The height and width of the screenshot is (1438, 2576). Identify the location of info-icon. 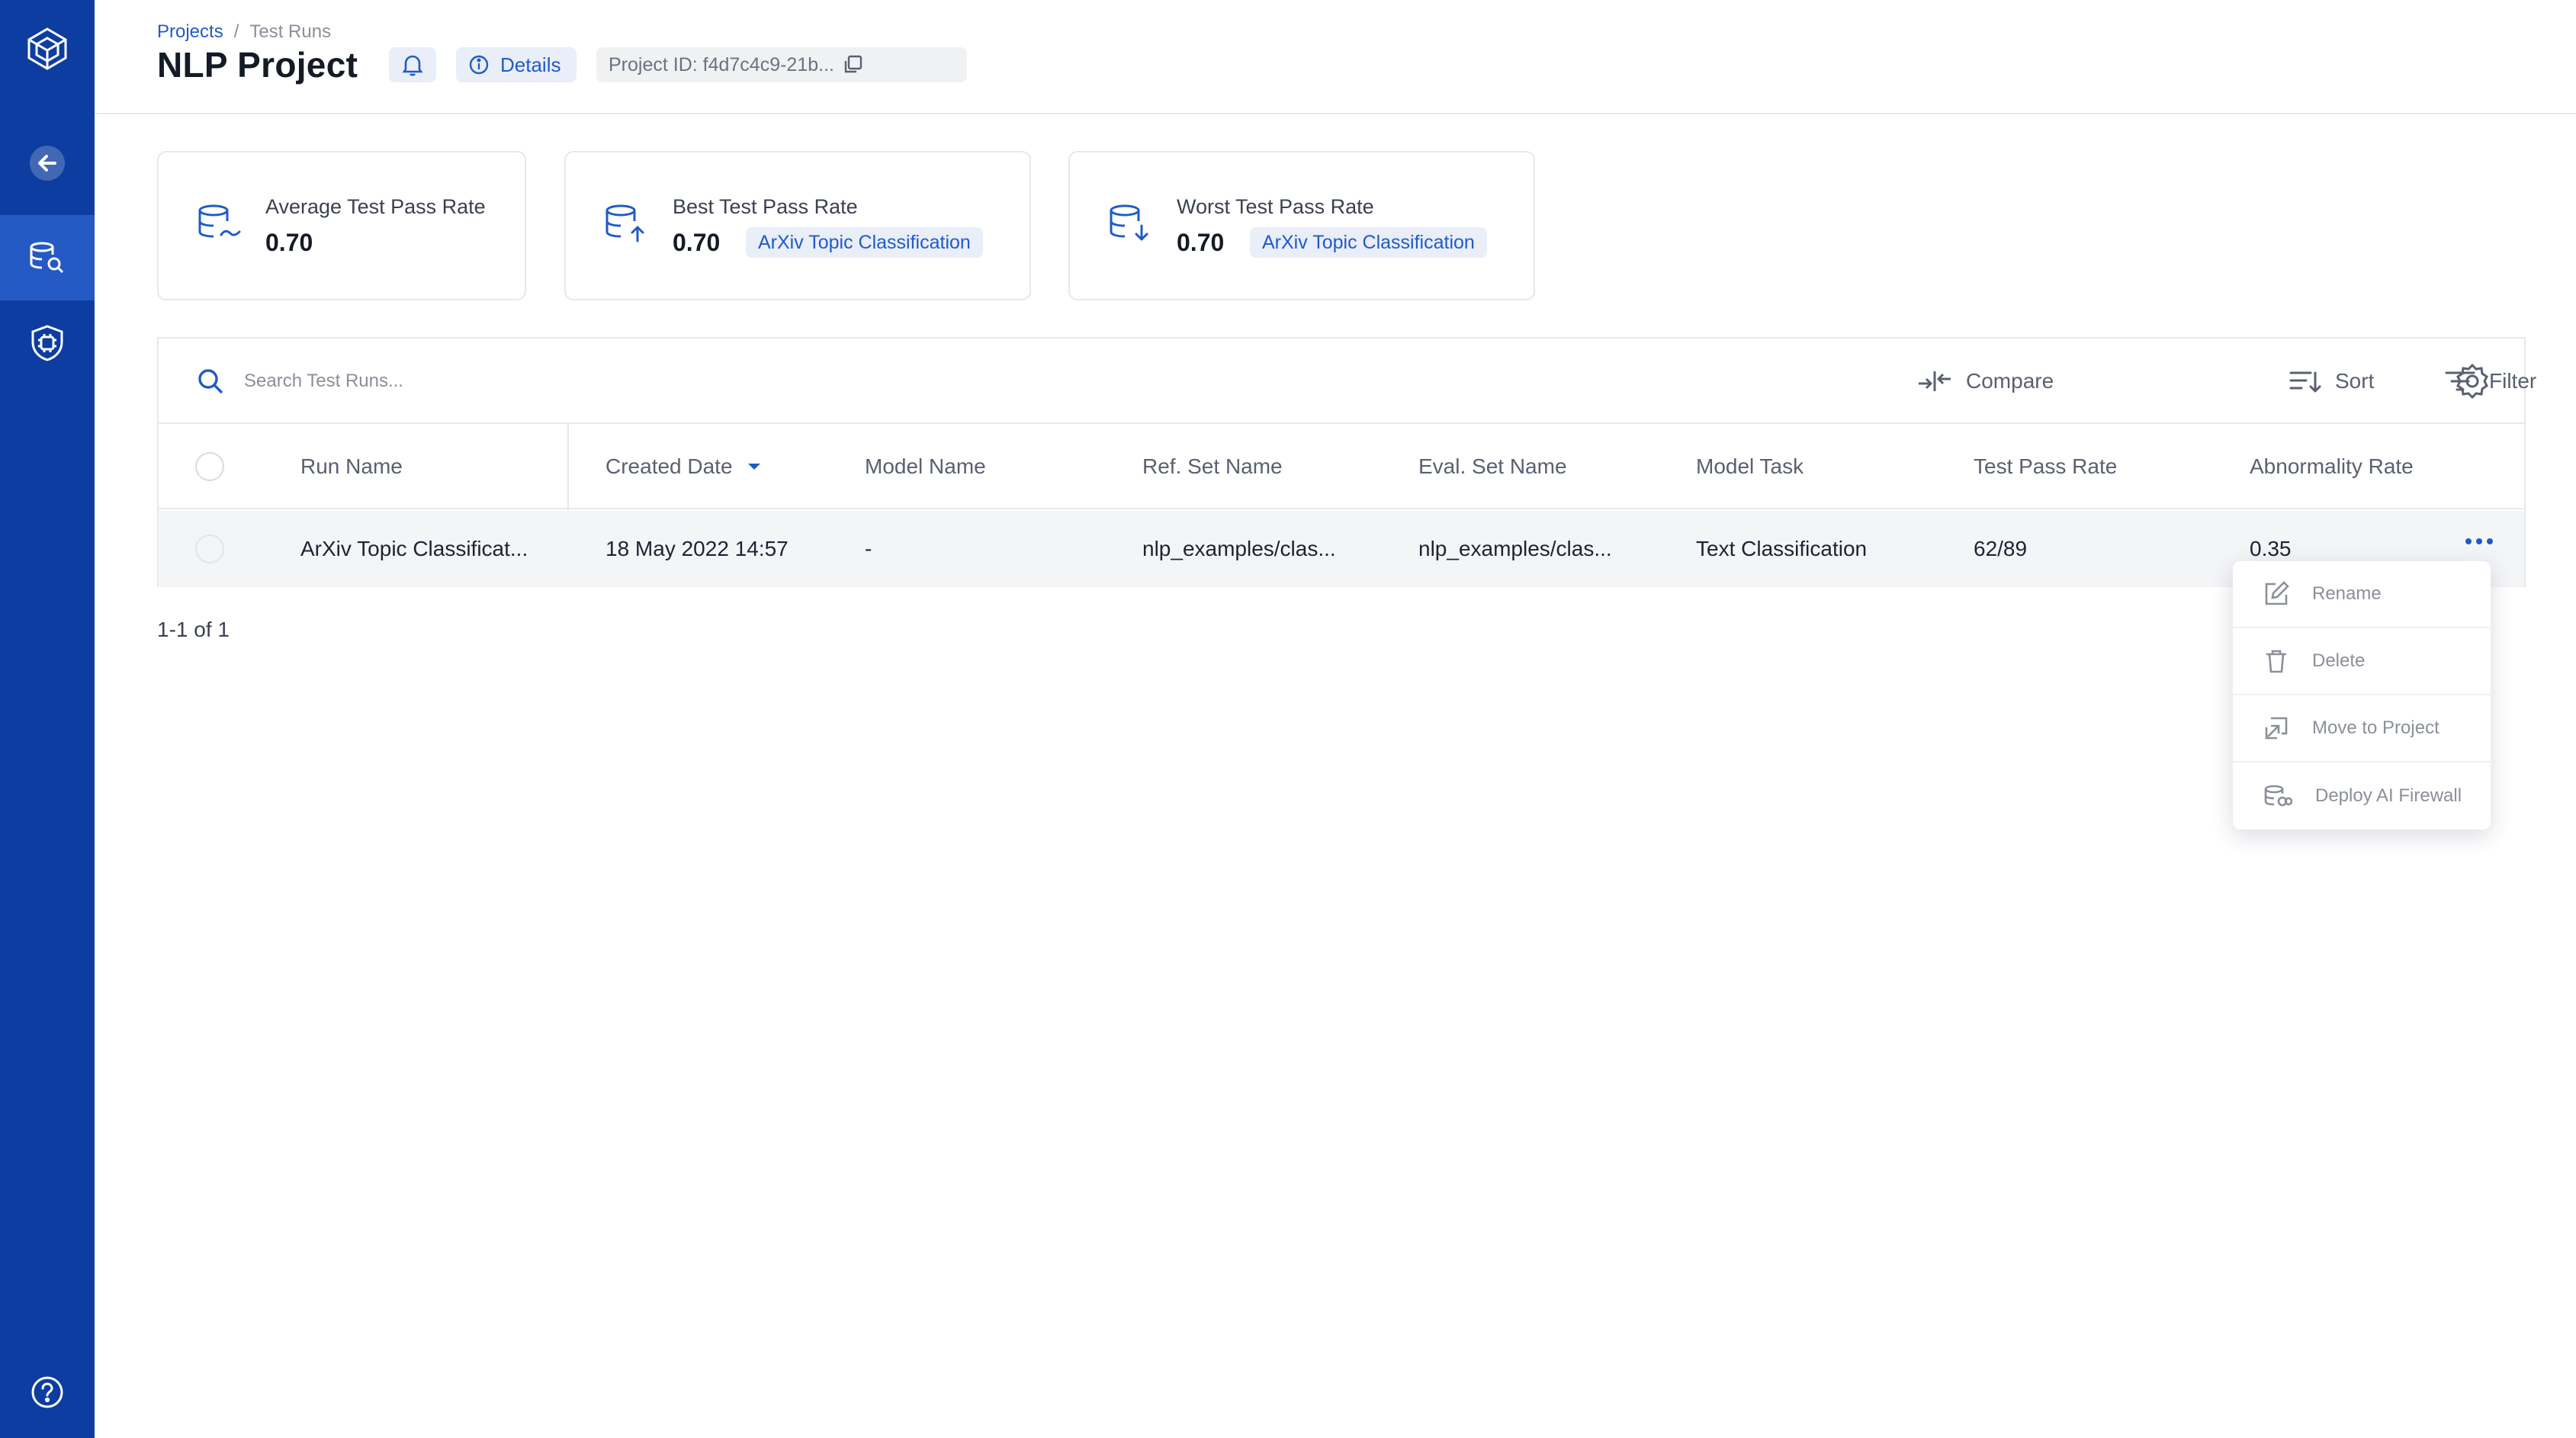
(479, 65).